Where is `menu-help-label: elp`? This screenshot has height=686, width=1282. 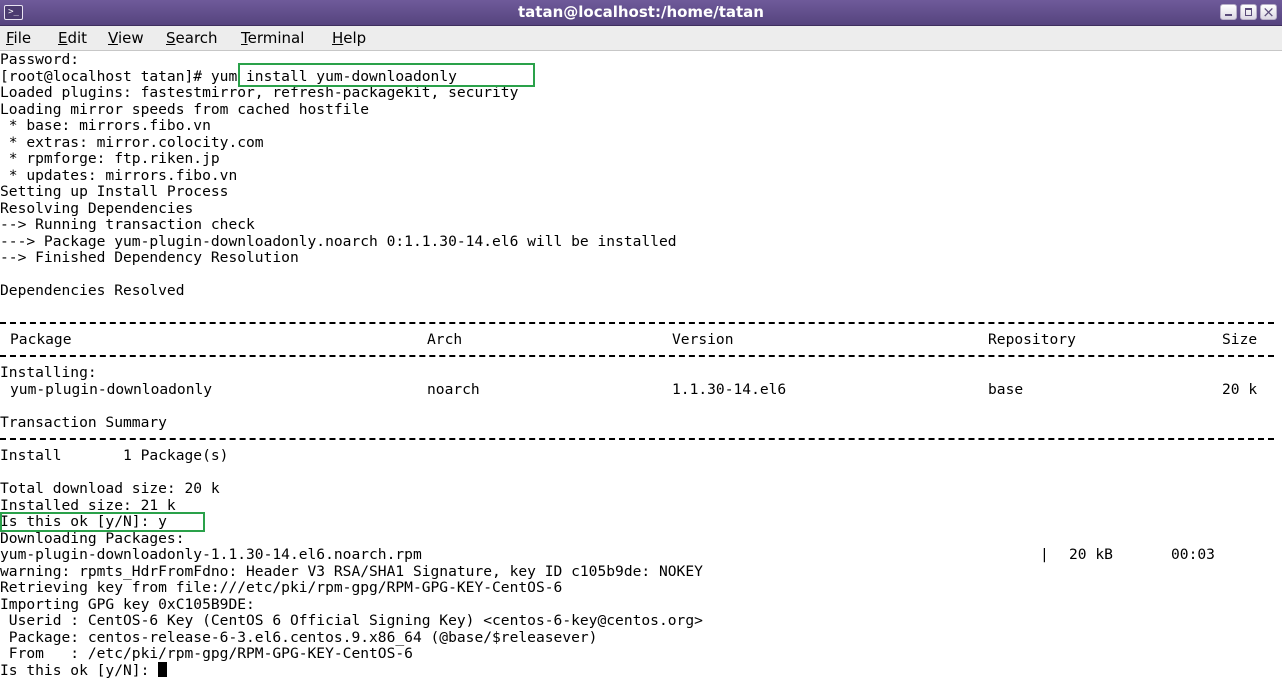
menu-help-label: elp is located at coordinates (355, 38).